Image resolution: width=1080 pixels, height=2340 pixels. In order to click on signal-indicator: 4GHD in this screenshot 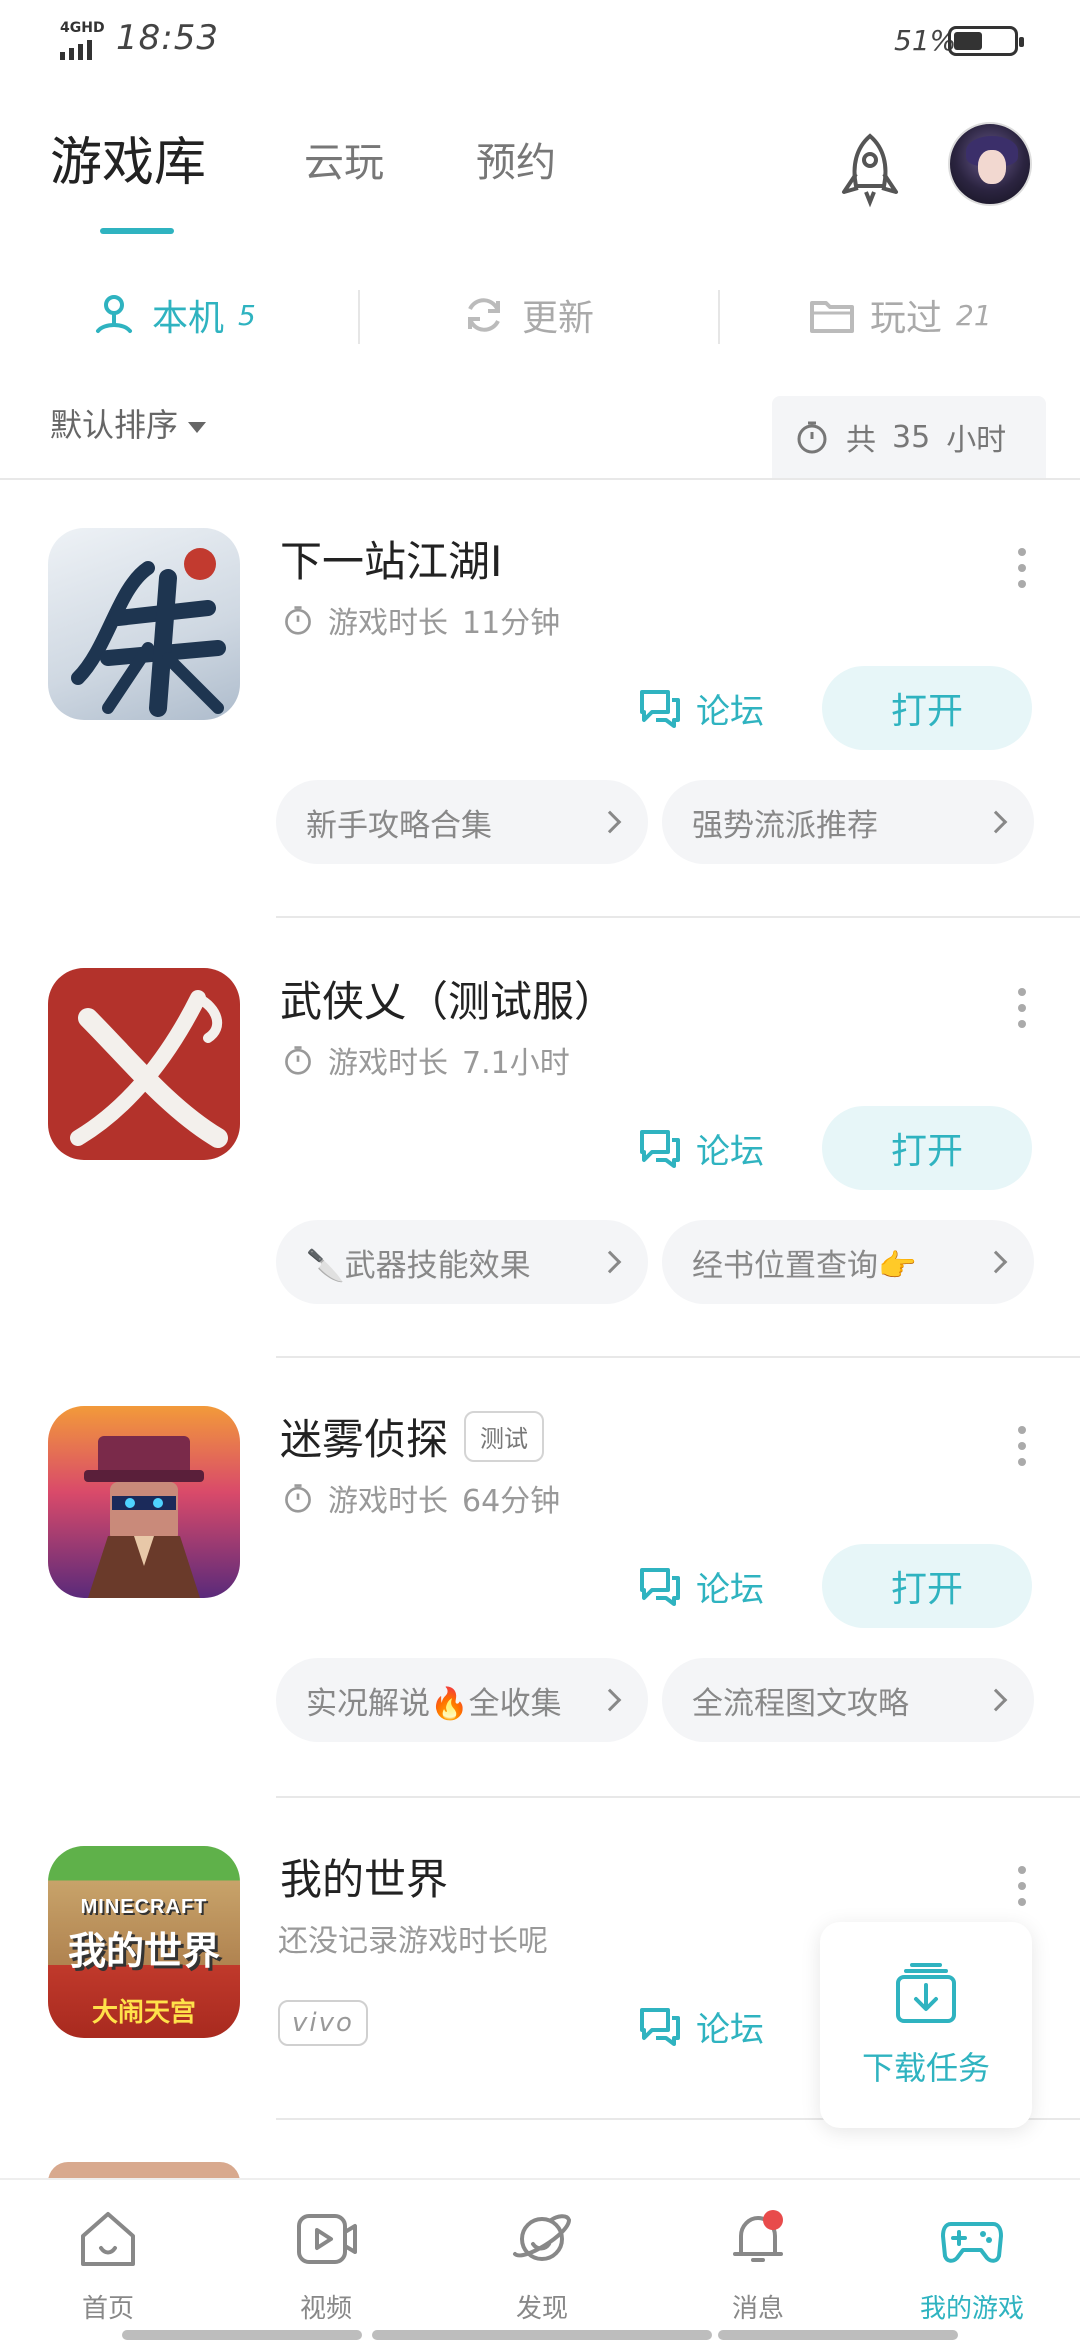, I will do `click(83, 40)`.